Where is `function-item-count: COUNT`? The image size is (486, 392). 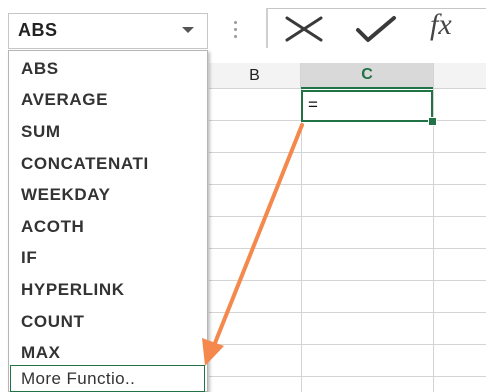 function-item-count: COUNT is located at coordinates (52, 322).